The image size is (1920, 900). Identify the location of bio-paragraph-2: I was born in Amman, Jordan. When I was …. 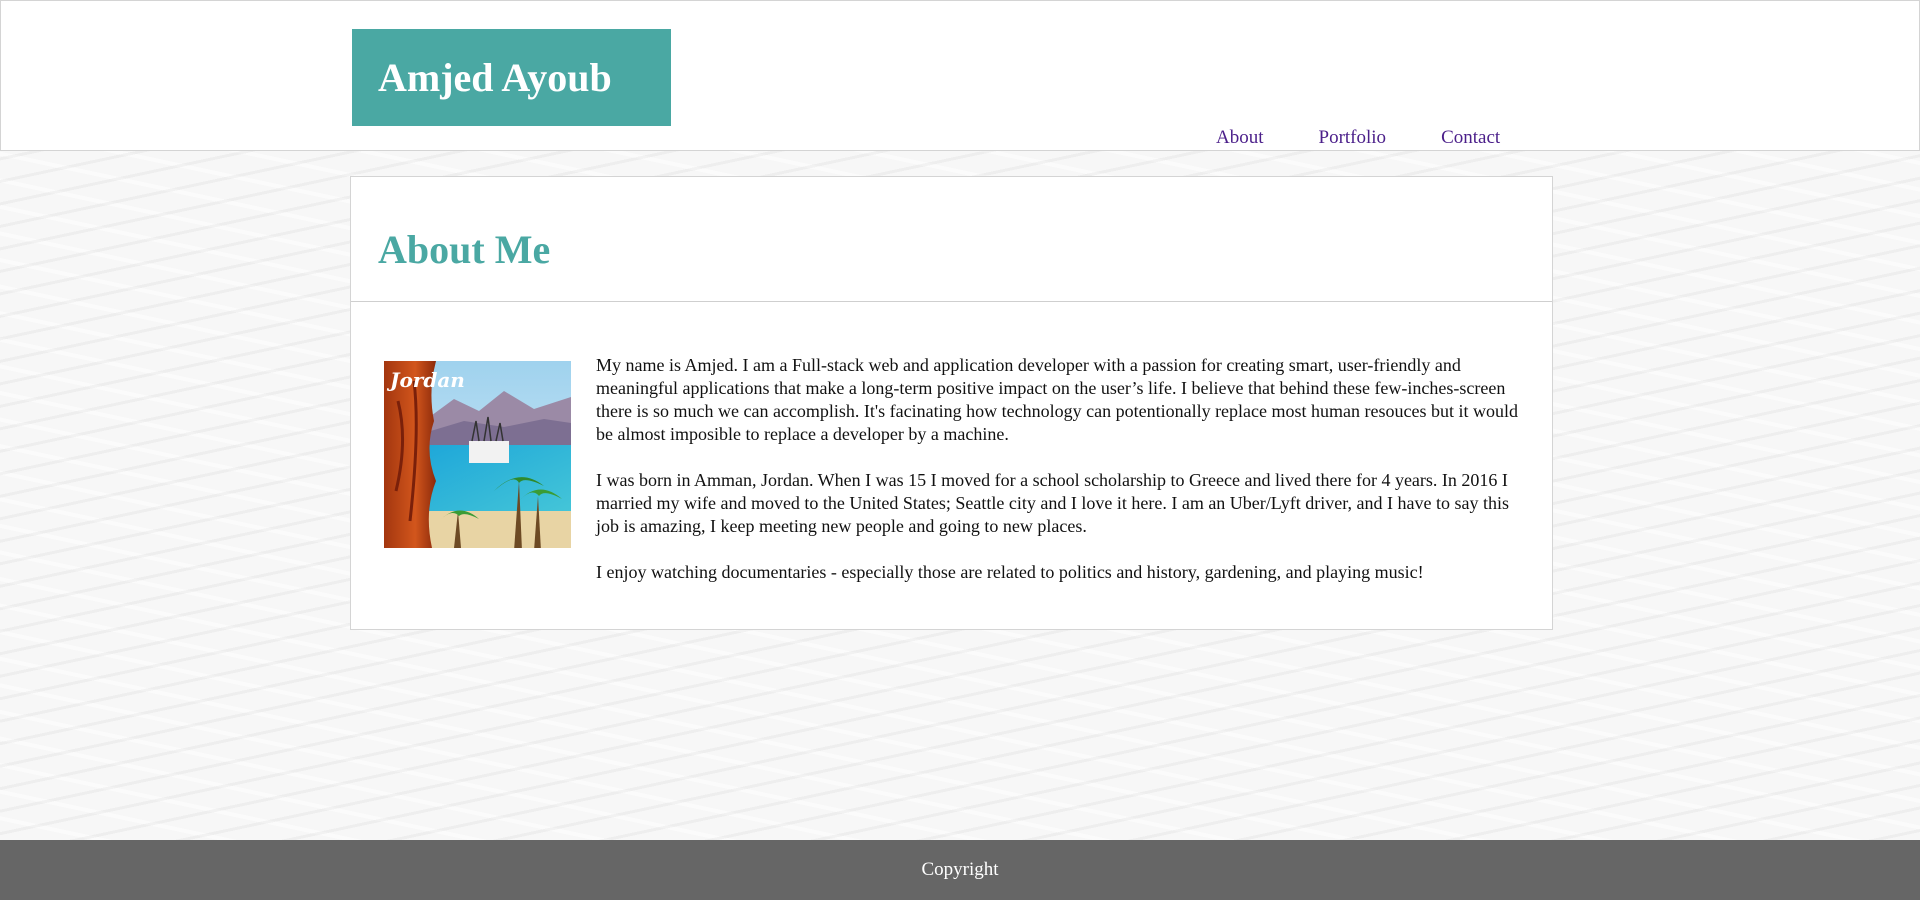
(1053, 503).